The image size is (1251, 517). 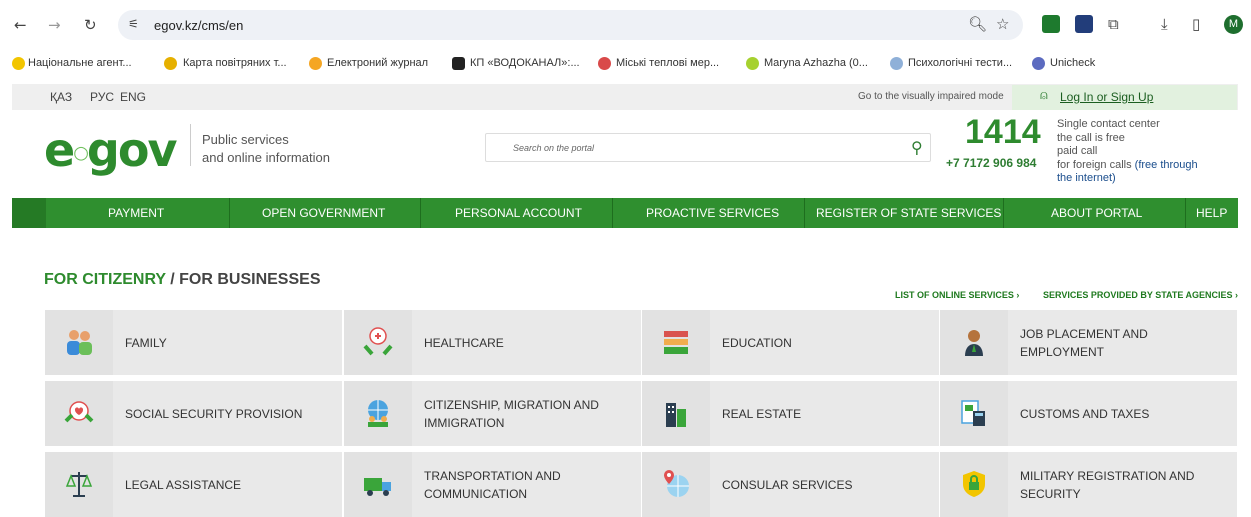 I want to click on lang-eng: ENG, so click(x=133, y=97).